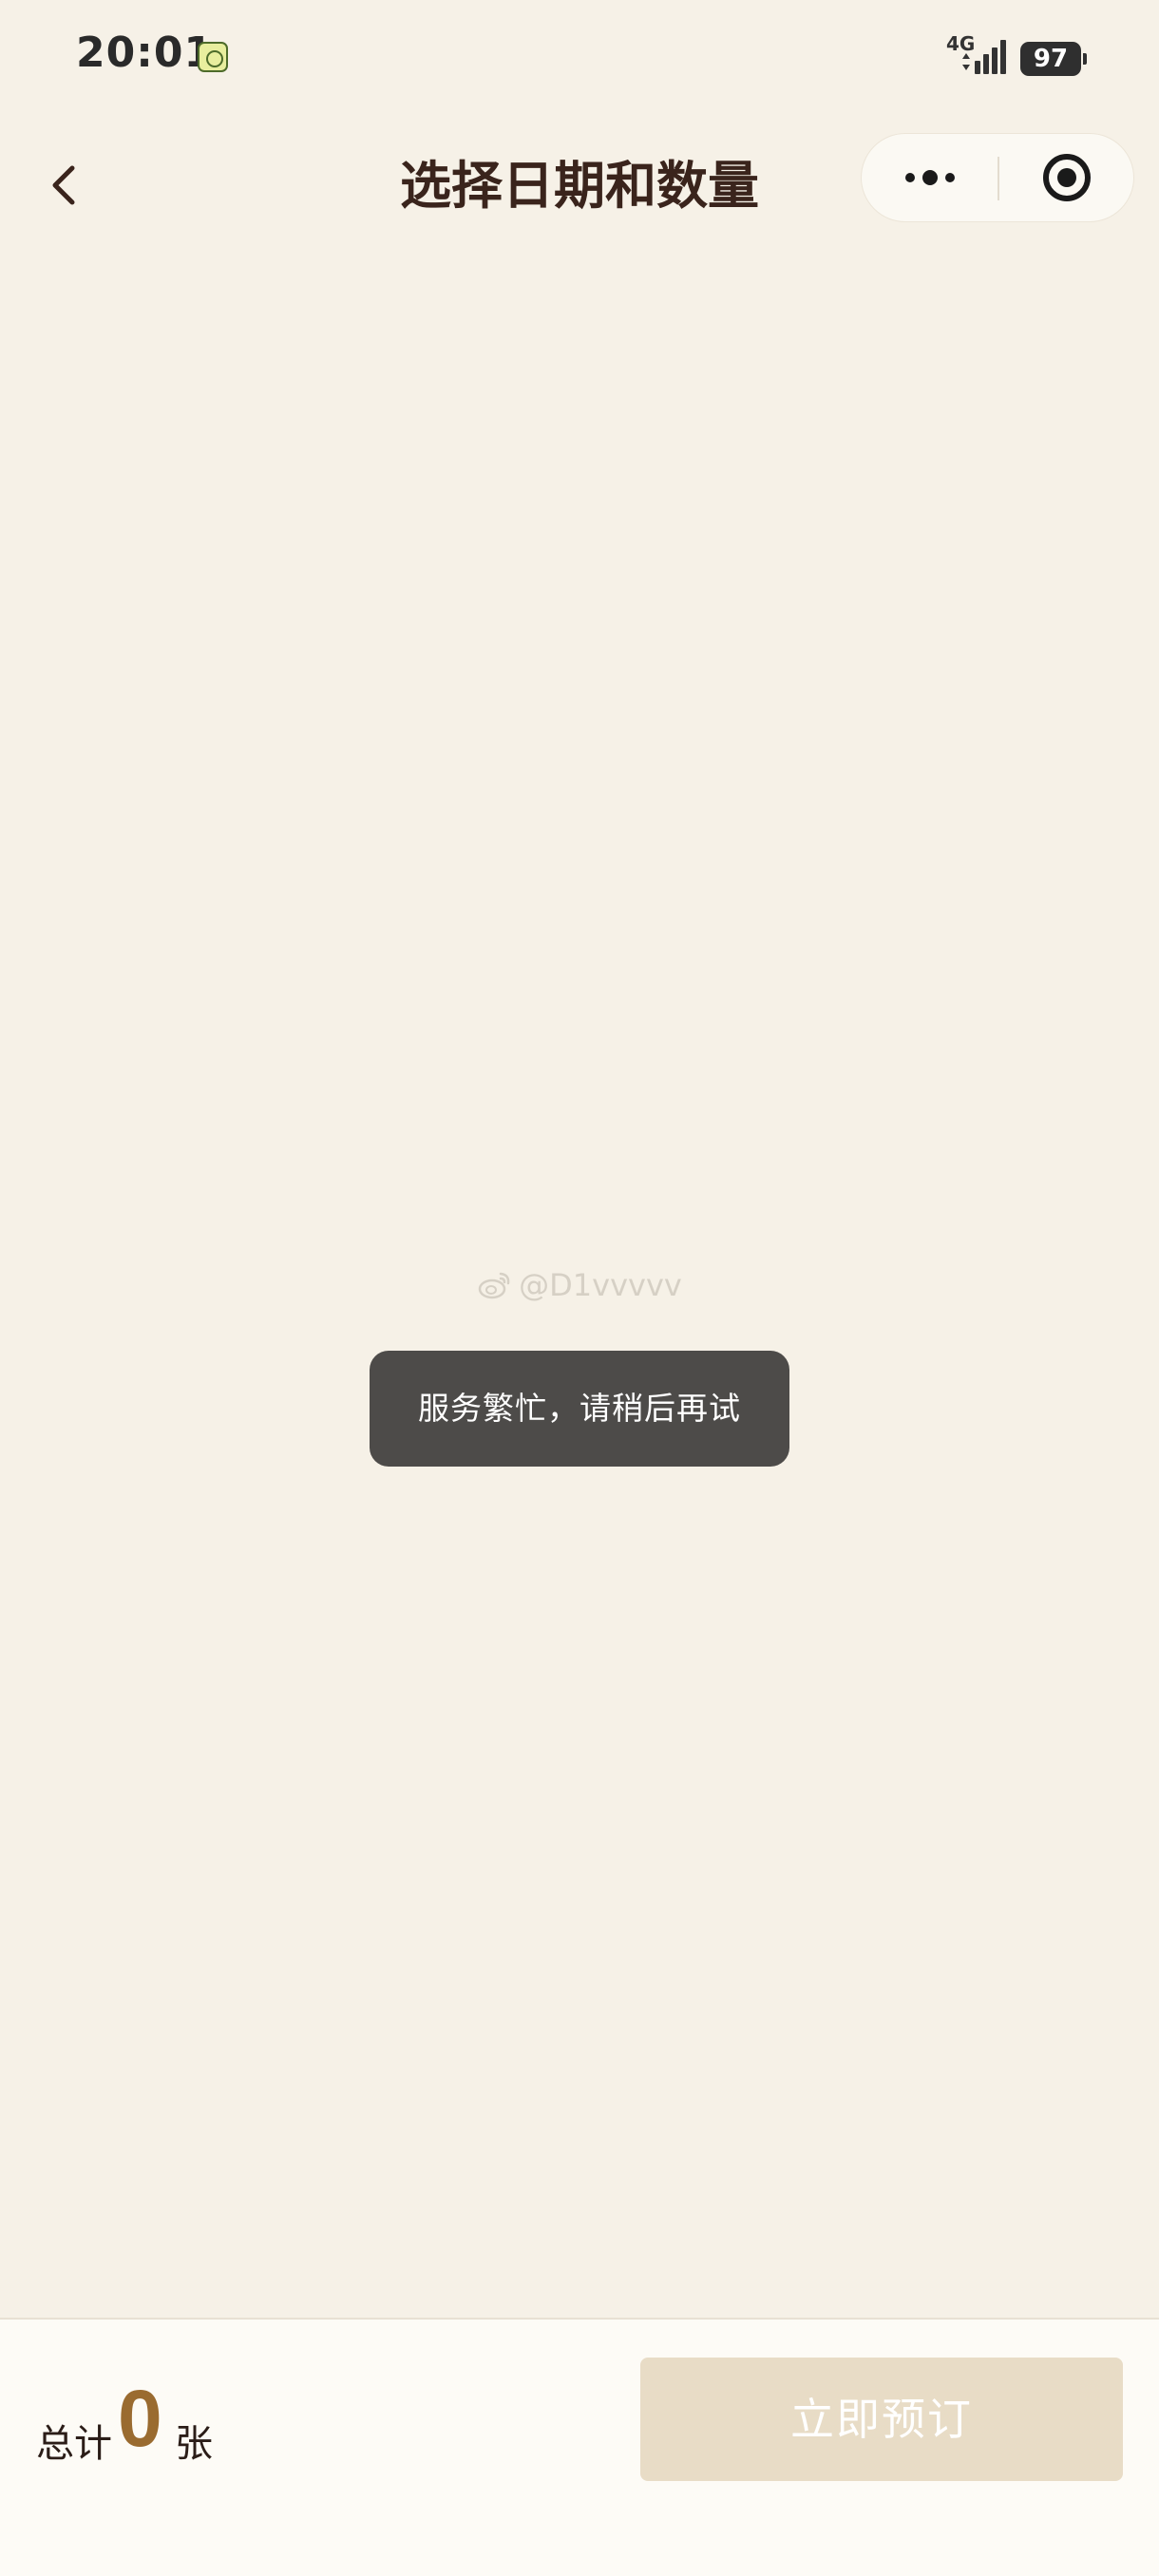  What do you see at coordinates (579, 57) in the screenshot?
I see `status-bar: 20:01 4G 97` at bounding box center [579, 57].